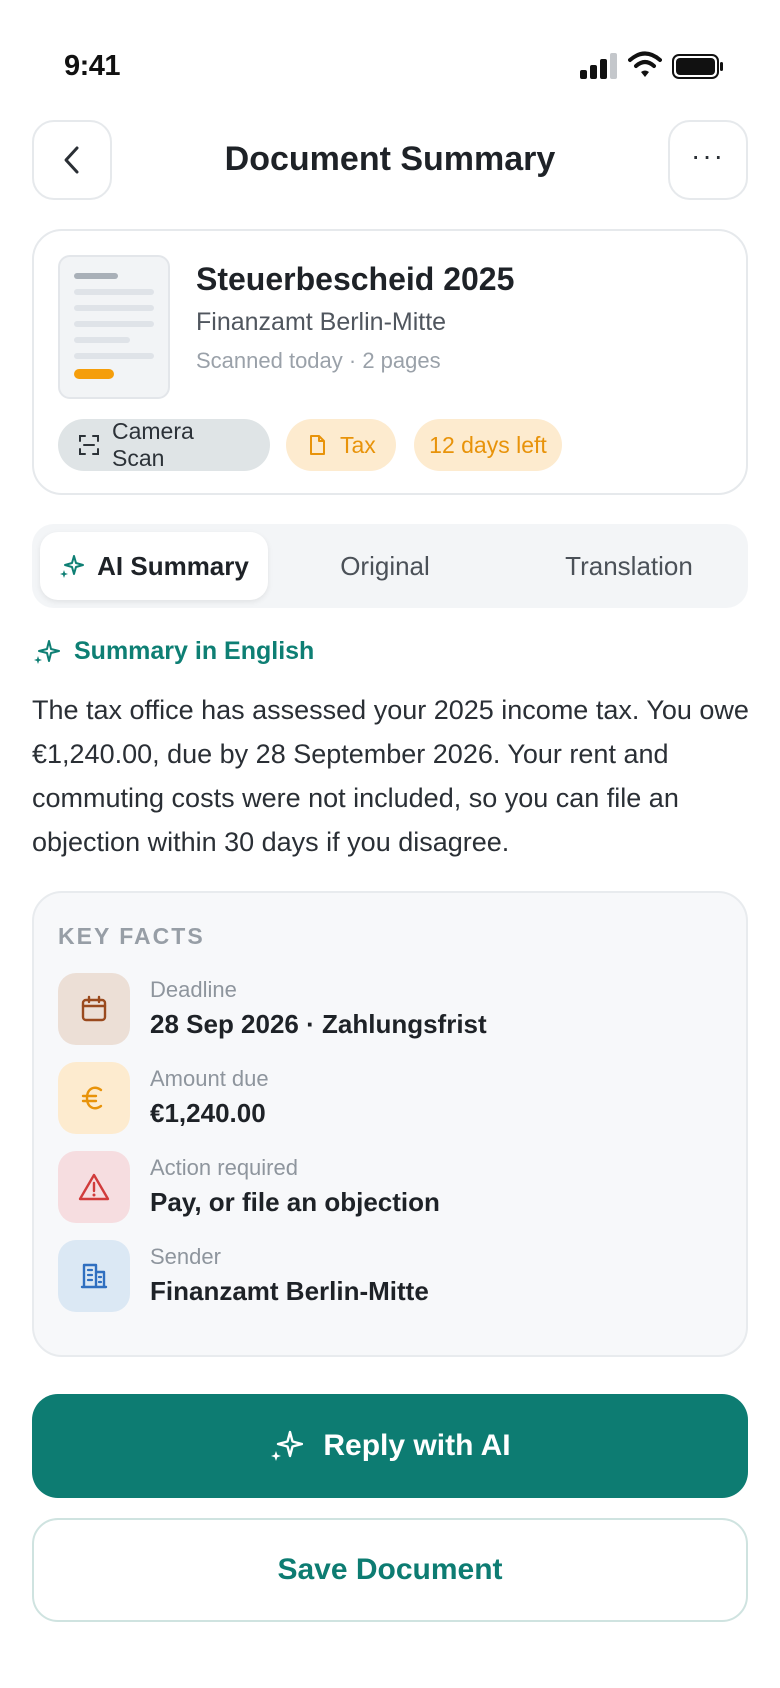  What do you see at coordinates (193, 989) in the screenshot?
I see `fact-label: Deadline` at bounding box center [193, 989].